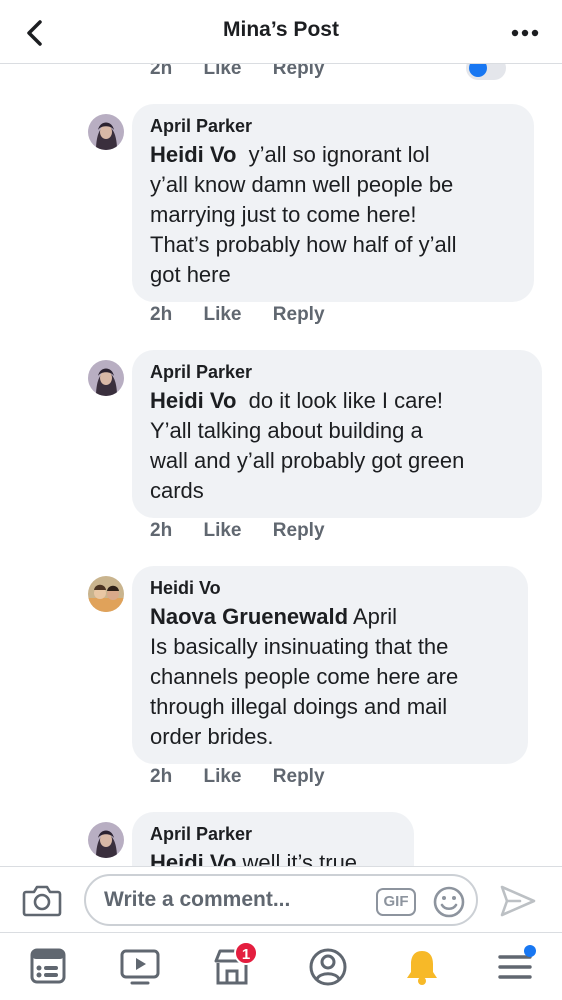 This screenshot has height=1000, width=562. I want to click on tab-menu, so click(516, 966).